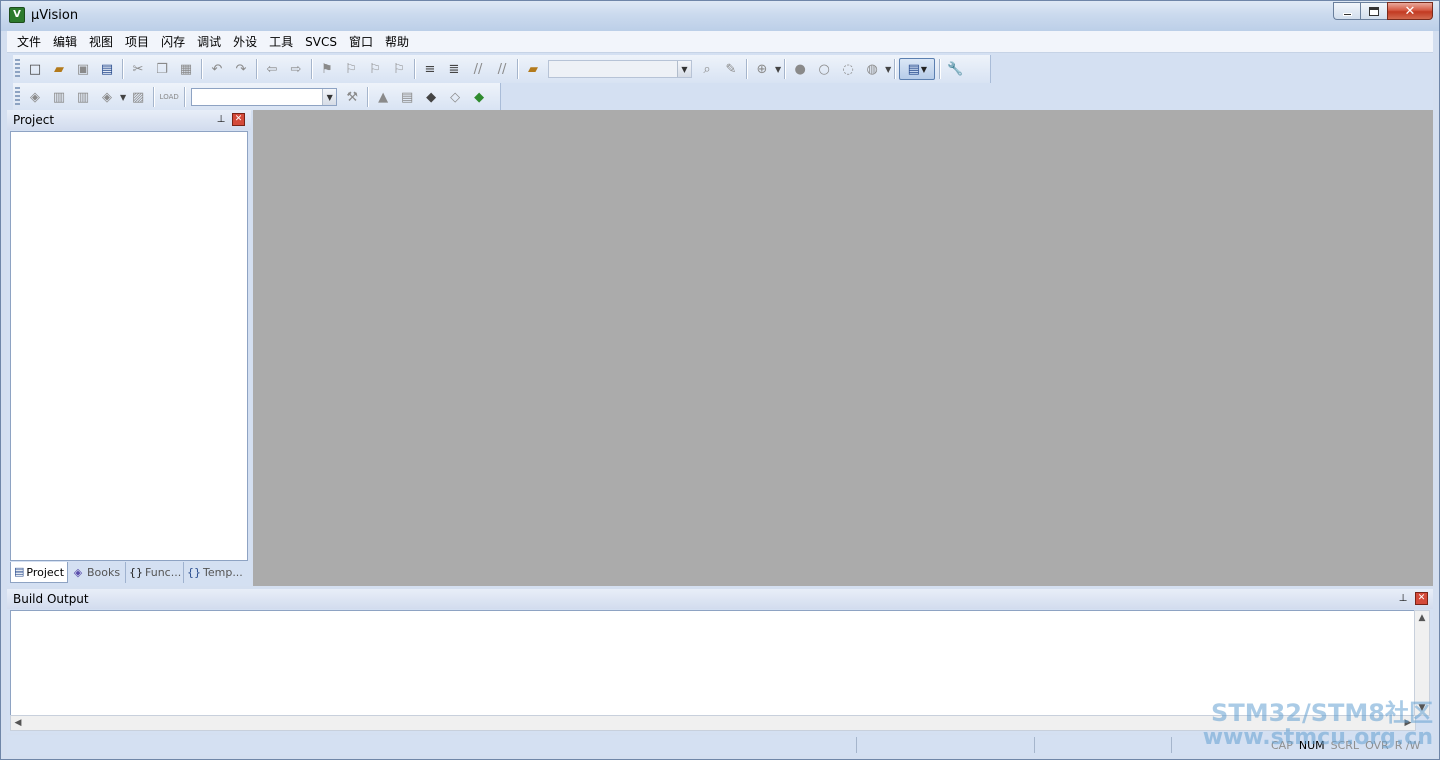 The width and height of the screenshot is (1440, 760). What do you see at coordinates (18, 723) in the screenshot?
I see `scroll-left-icon: ◀` at bounding box center [18, 723].